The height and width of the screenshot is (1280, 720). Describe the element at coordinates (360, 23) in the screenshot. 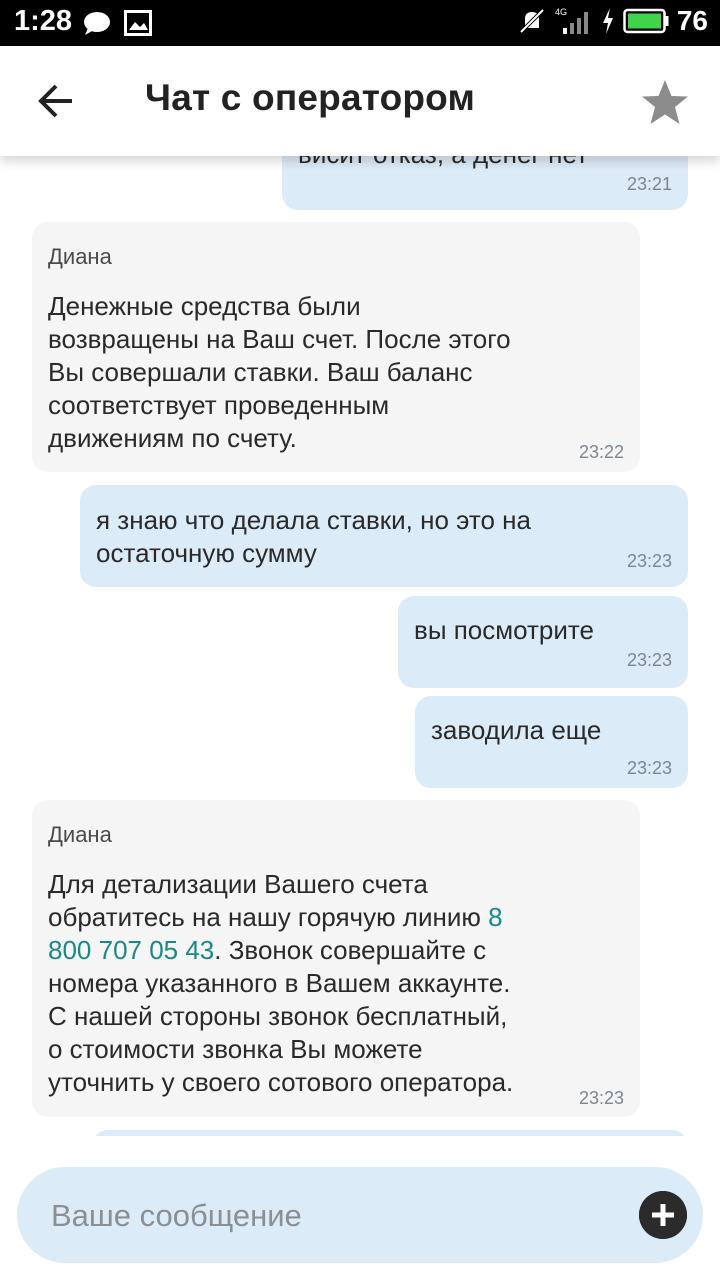

I see `status-bar: 1:28 4G 76` at that location.